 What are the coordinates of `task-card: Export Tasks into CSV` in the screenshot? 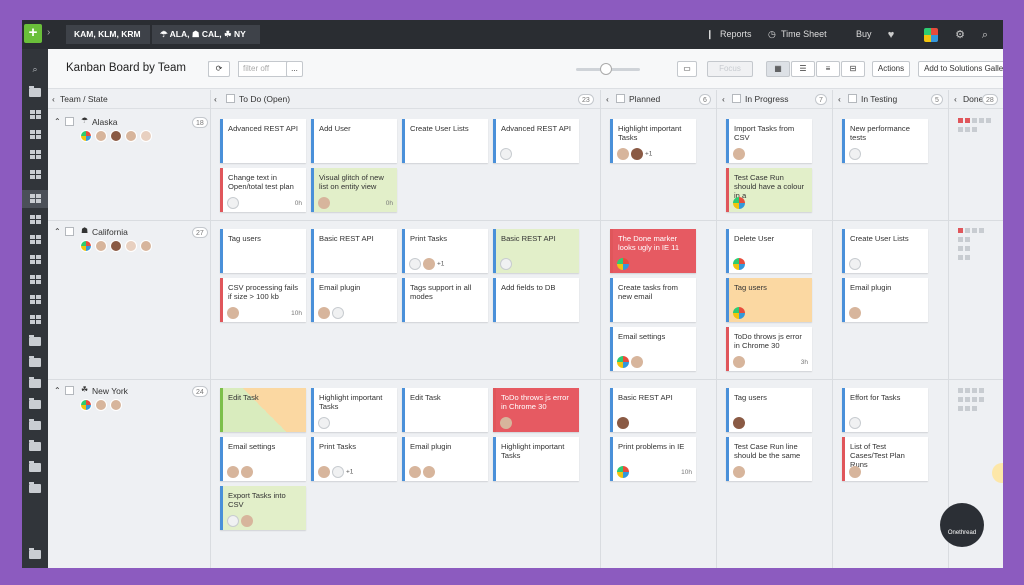 It's located at (263, 508).